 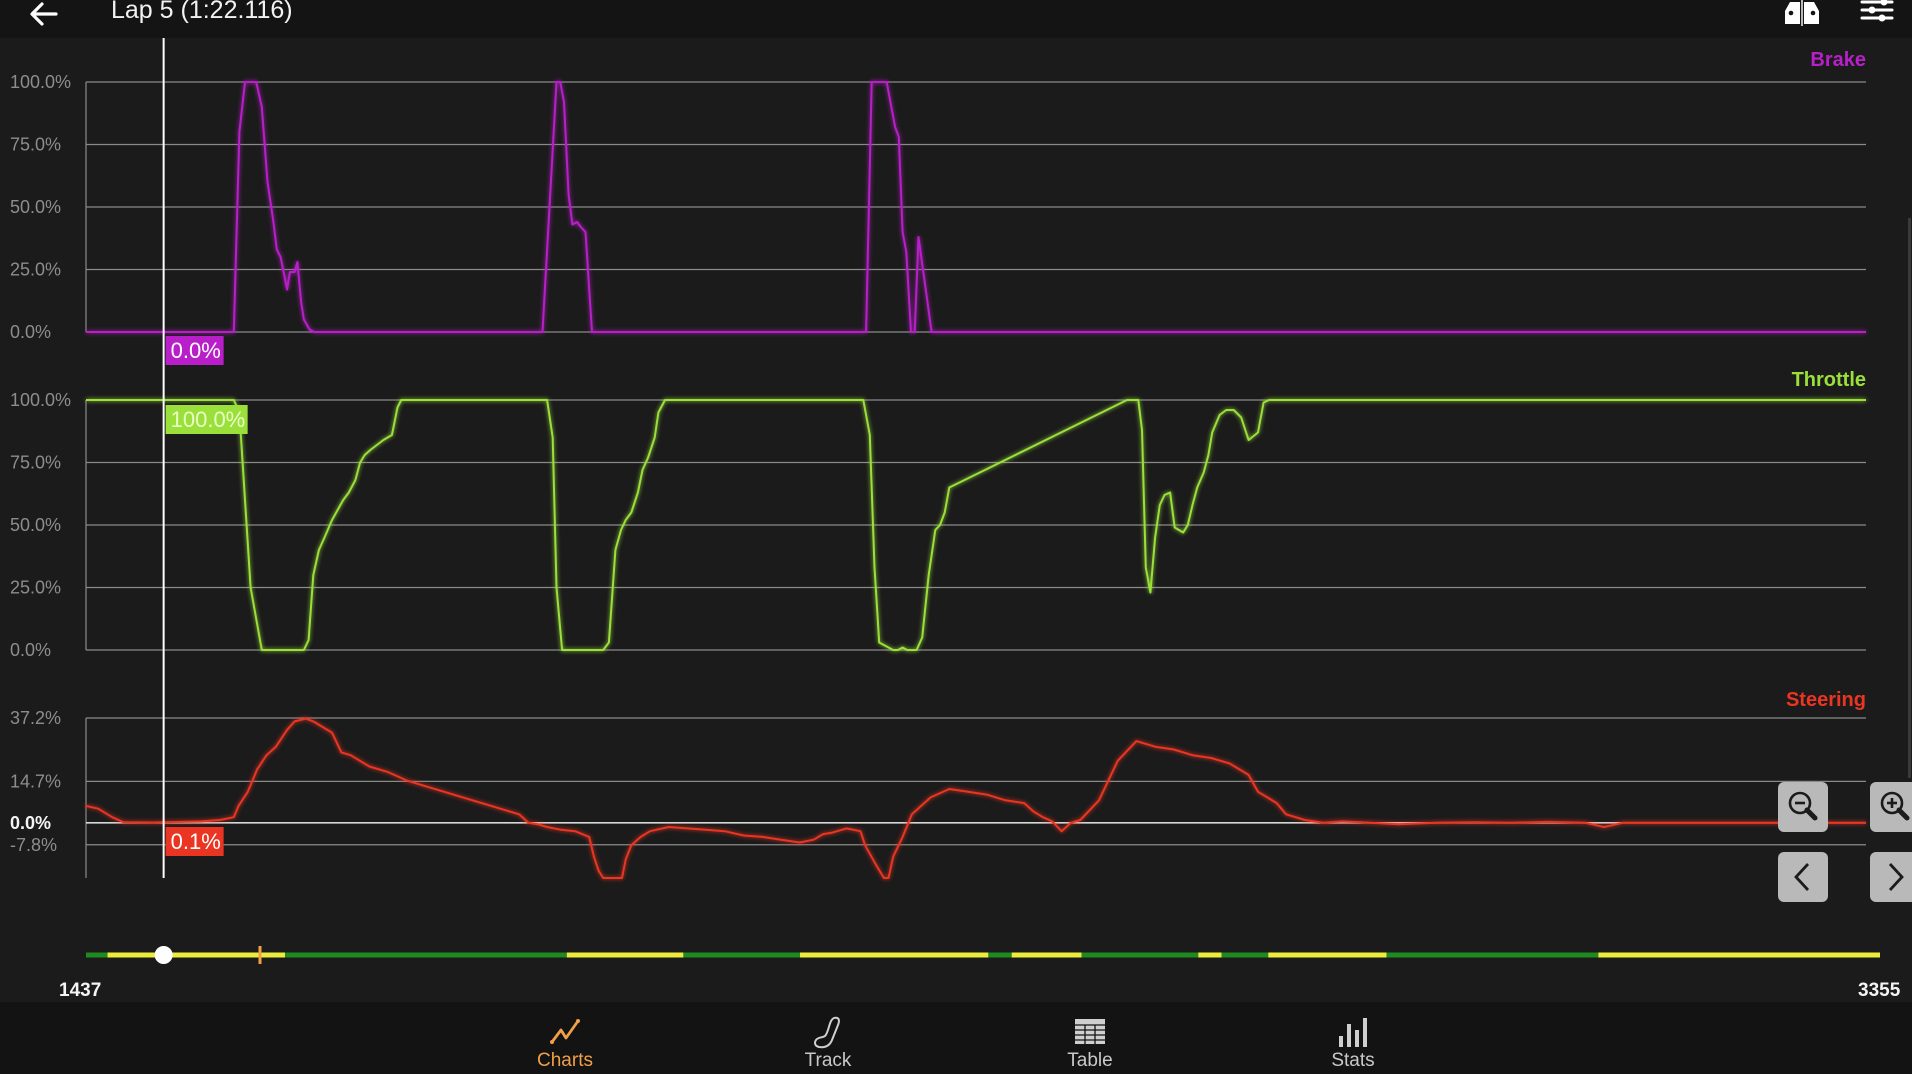 I want to click on nav-stats: Stats, so click(x=1353, y=1038).